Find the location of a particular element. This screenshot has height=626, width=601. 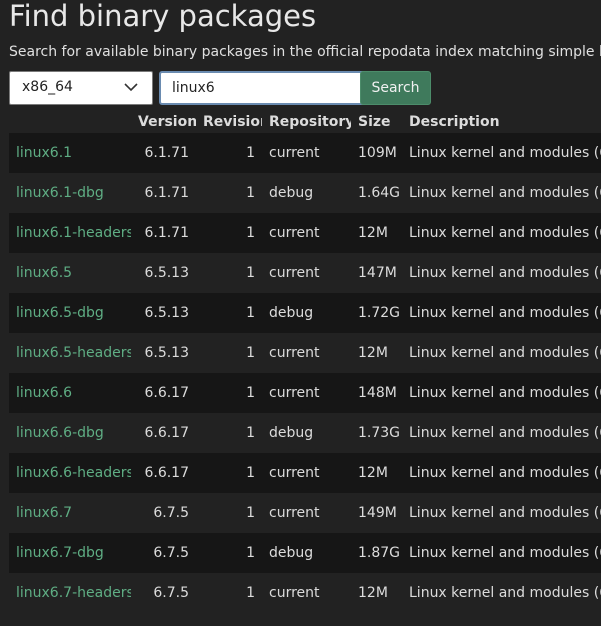

package-size: 148M is located at coordinates (376, 393).